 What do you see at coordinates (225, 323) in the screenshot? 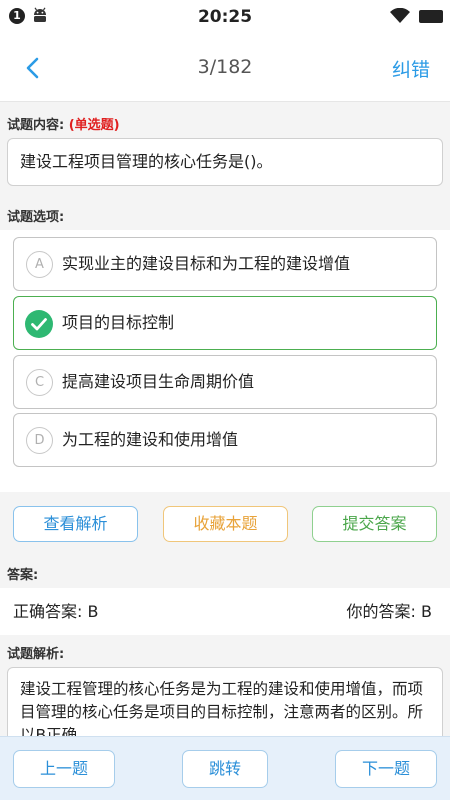
I see `option-b: 项目的目标控制` at bounding box center [225, 323].